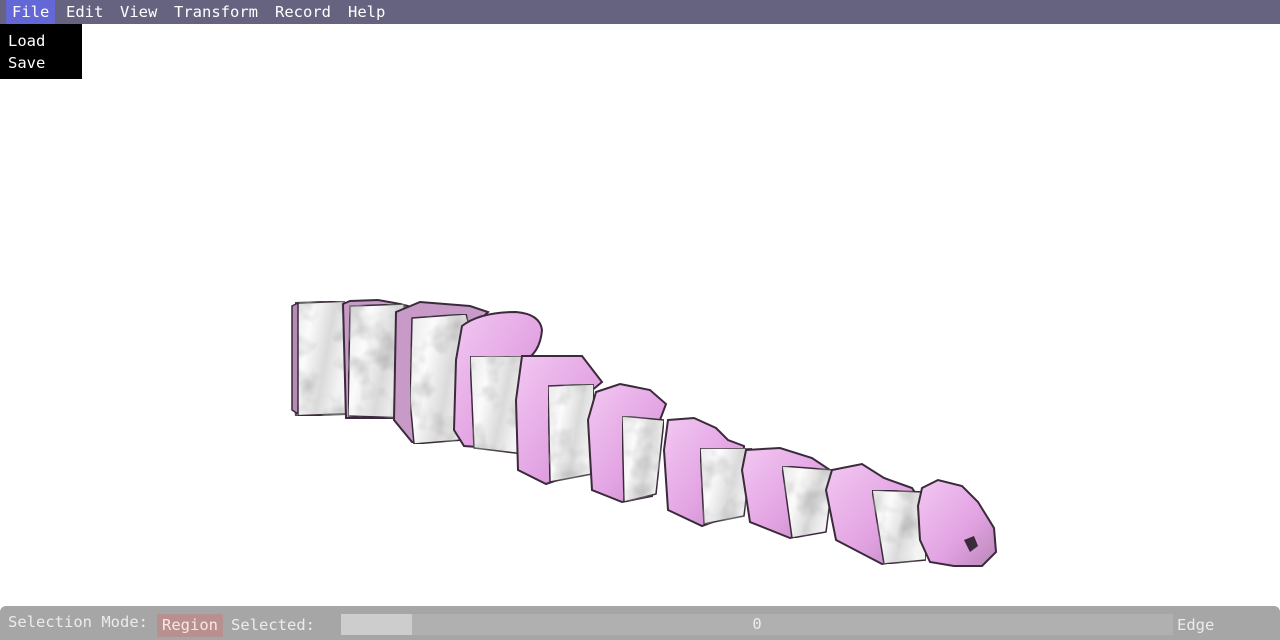 This screenshot has width=1280, height=640. Describe the element at coordinates (41, 51) in the screenshot. I see `file-dropdown-menu: Load Save` at that location.